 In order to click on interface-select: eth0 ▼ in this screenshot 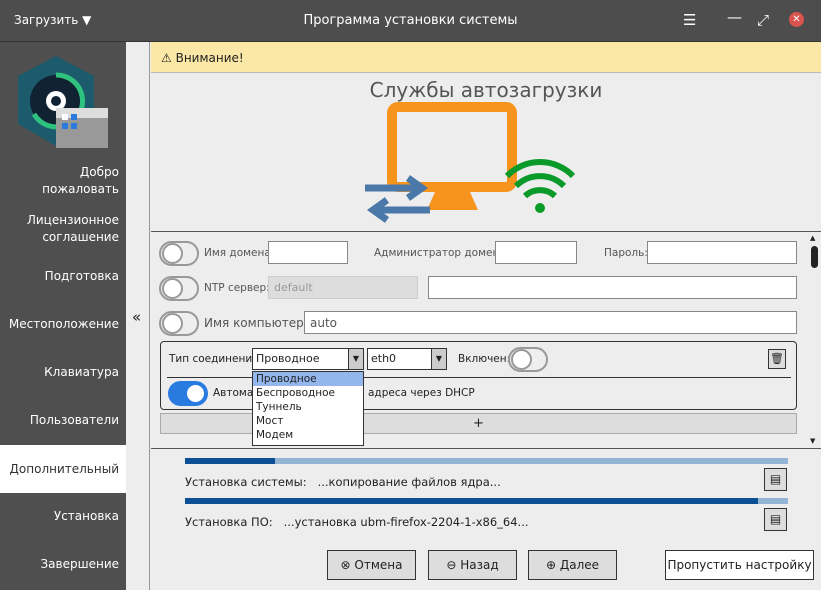, I will do `click(407, 359)`.